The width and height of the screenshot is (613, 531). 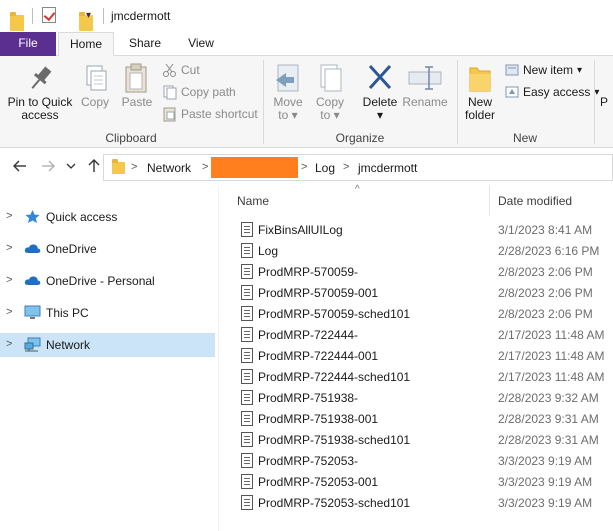 I want to click on paste-shortcut-button: Paste shortcut, so click(x=210, y=114).